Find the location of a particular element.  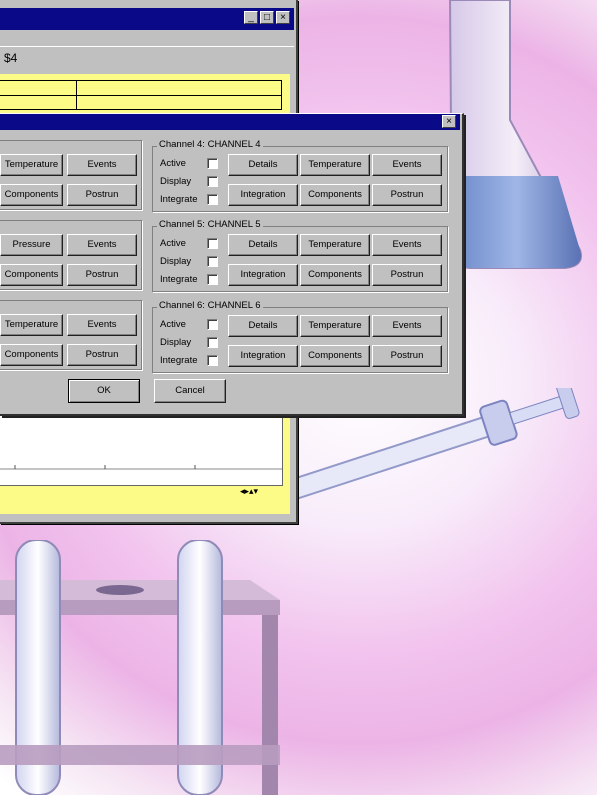

window-titlebar: _ □ × is located at coordinates (147, 19).